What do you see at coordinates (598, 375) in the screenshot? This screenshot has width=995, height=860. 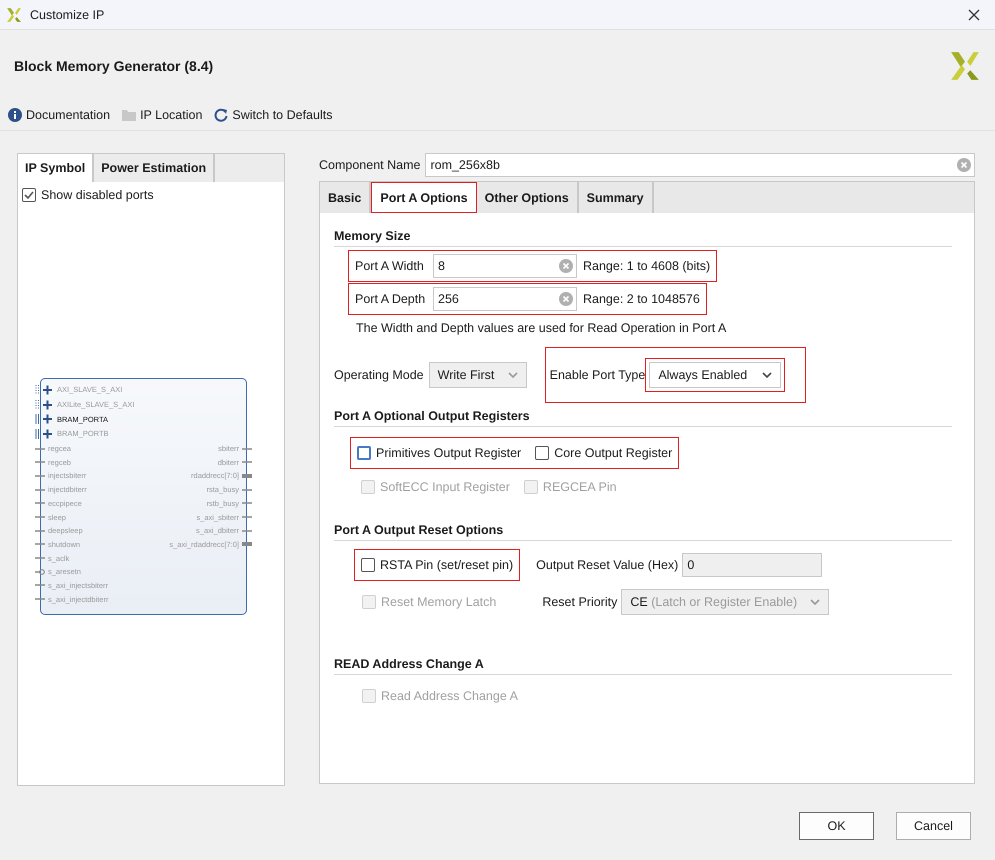 I see `field-label: Enable Port Type` at bounding box center [598, 375].